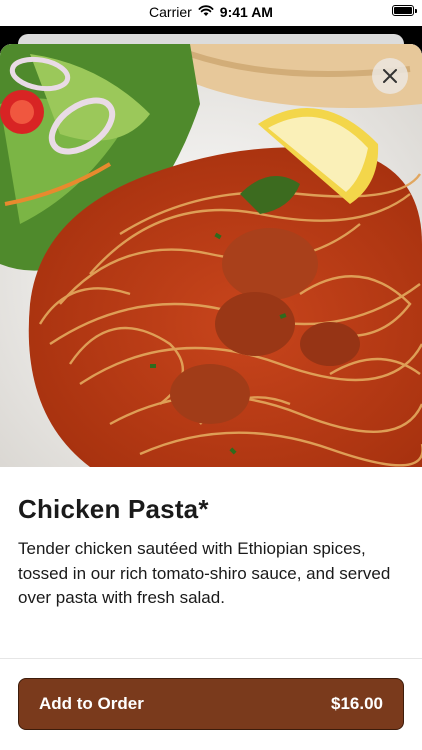 This screenshot has width=422, height=750. What do you see at coordinates (206, 12) in the screenshot?
I see `wifi-icon` at bounding box center [206, 12].